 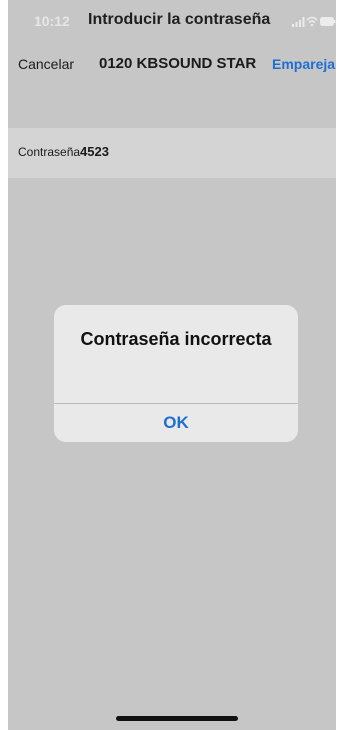 I want to click on ok-button: OK, so click(x=176, y=423).